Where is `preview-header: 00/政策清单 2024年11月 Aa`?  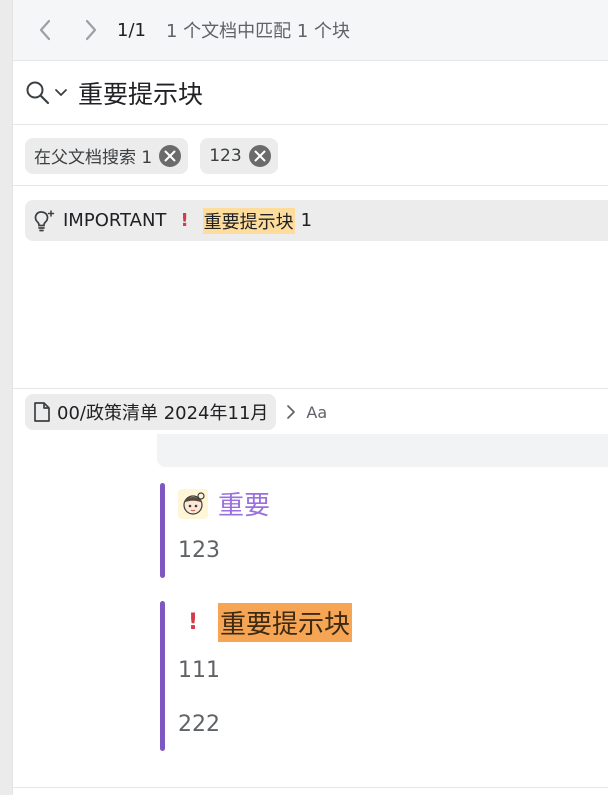 preview-header: 00/政策清单 2024年11月 Aa is located at coordinates (310, 411).